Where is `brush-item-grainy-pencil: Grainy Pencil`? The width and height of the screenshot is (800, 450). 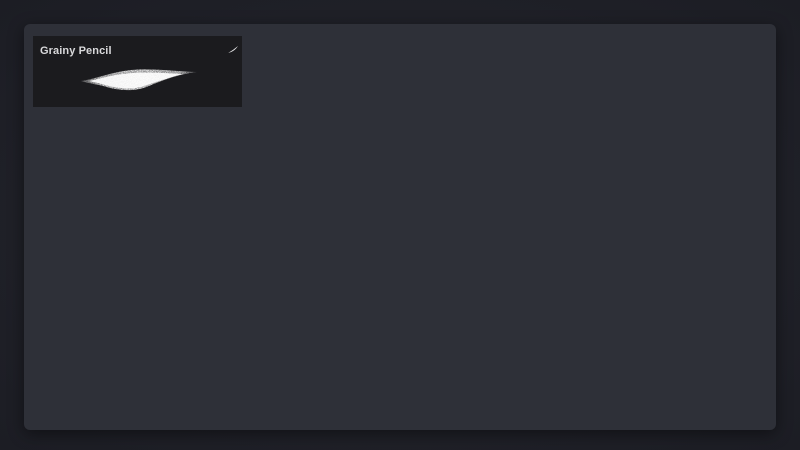 brush-item-grainy-pencil: Grainy Pencil is located at coordinates (137, 71).